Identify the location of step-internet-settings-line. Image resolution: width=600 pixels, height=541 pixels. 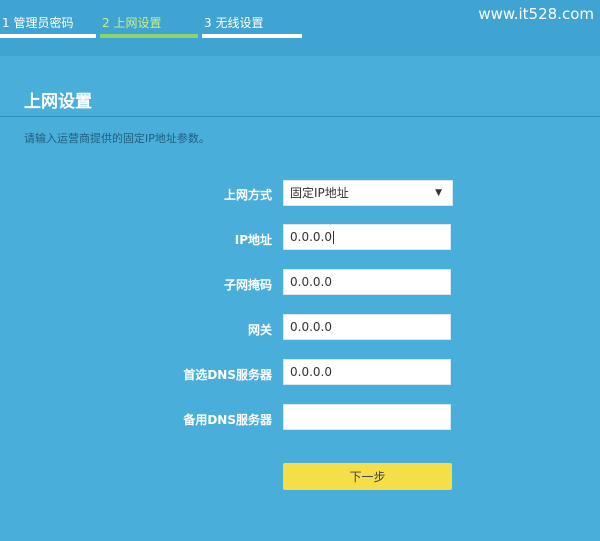
(149, 36).